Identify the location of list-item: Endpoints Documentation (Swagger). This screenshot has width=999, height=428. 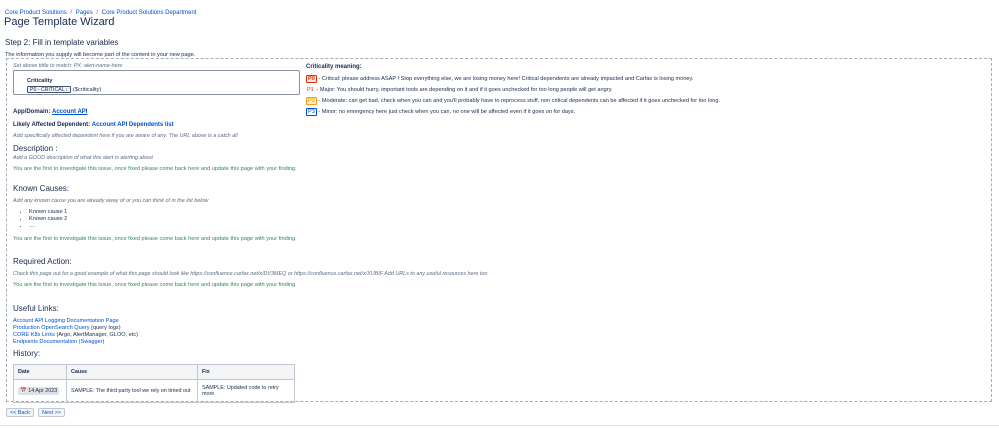
(75, 342).